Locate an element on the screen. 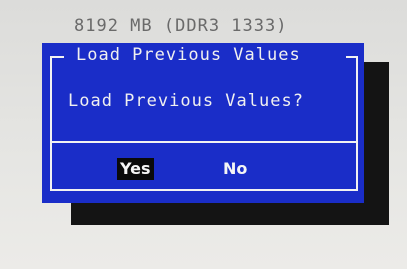  dialog-title: Load Previous Values is located at coordinates (188, 55).